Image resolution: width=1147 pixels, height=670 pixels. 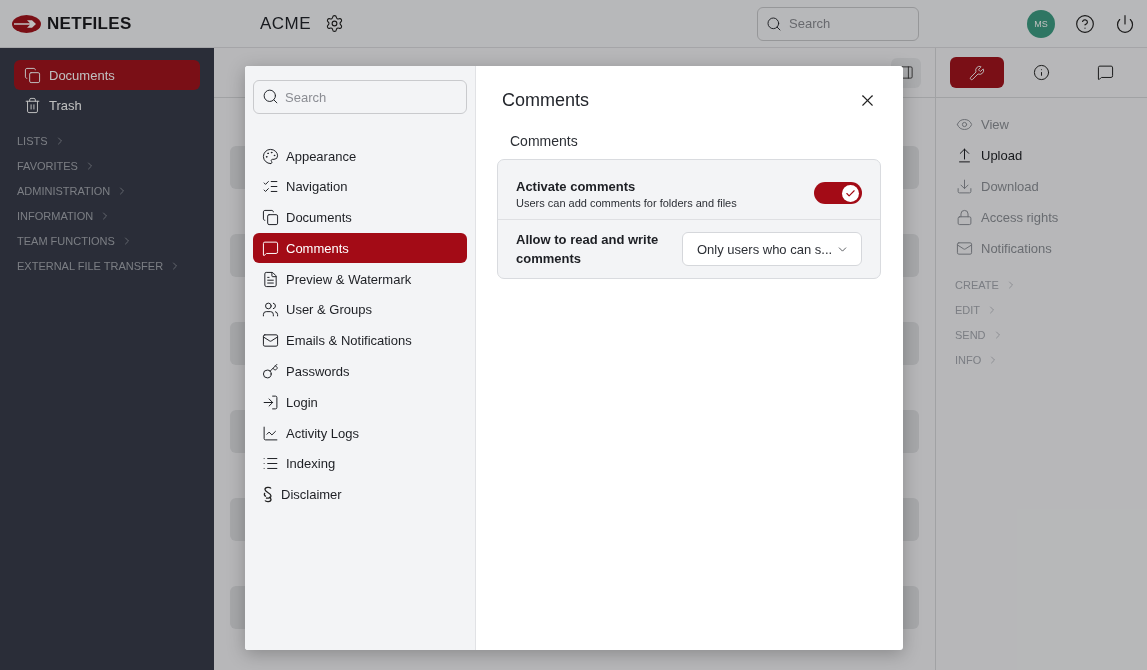 I want to click on users-icon, so click(x=270, y=310).